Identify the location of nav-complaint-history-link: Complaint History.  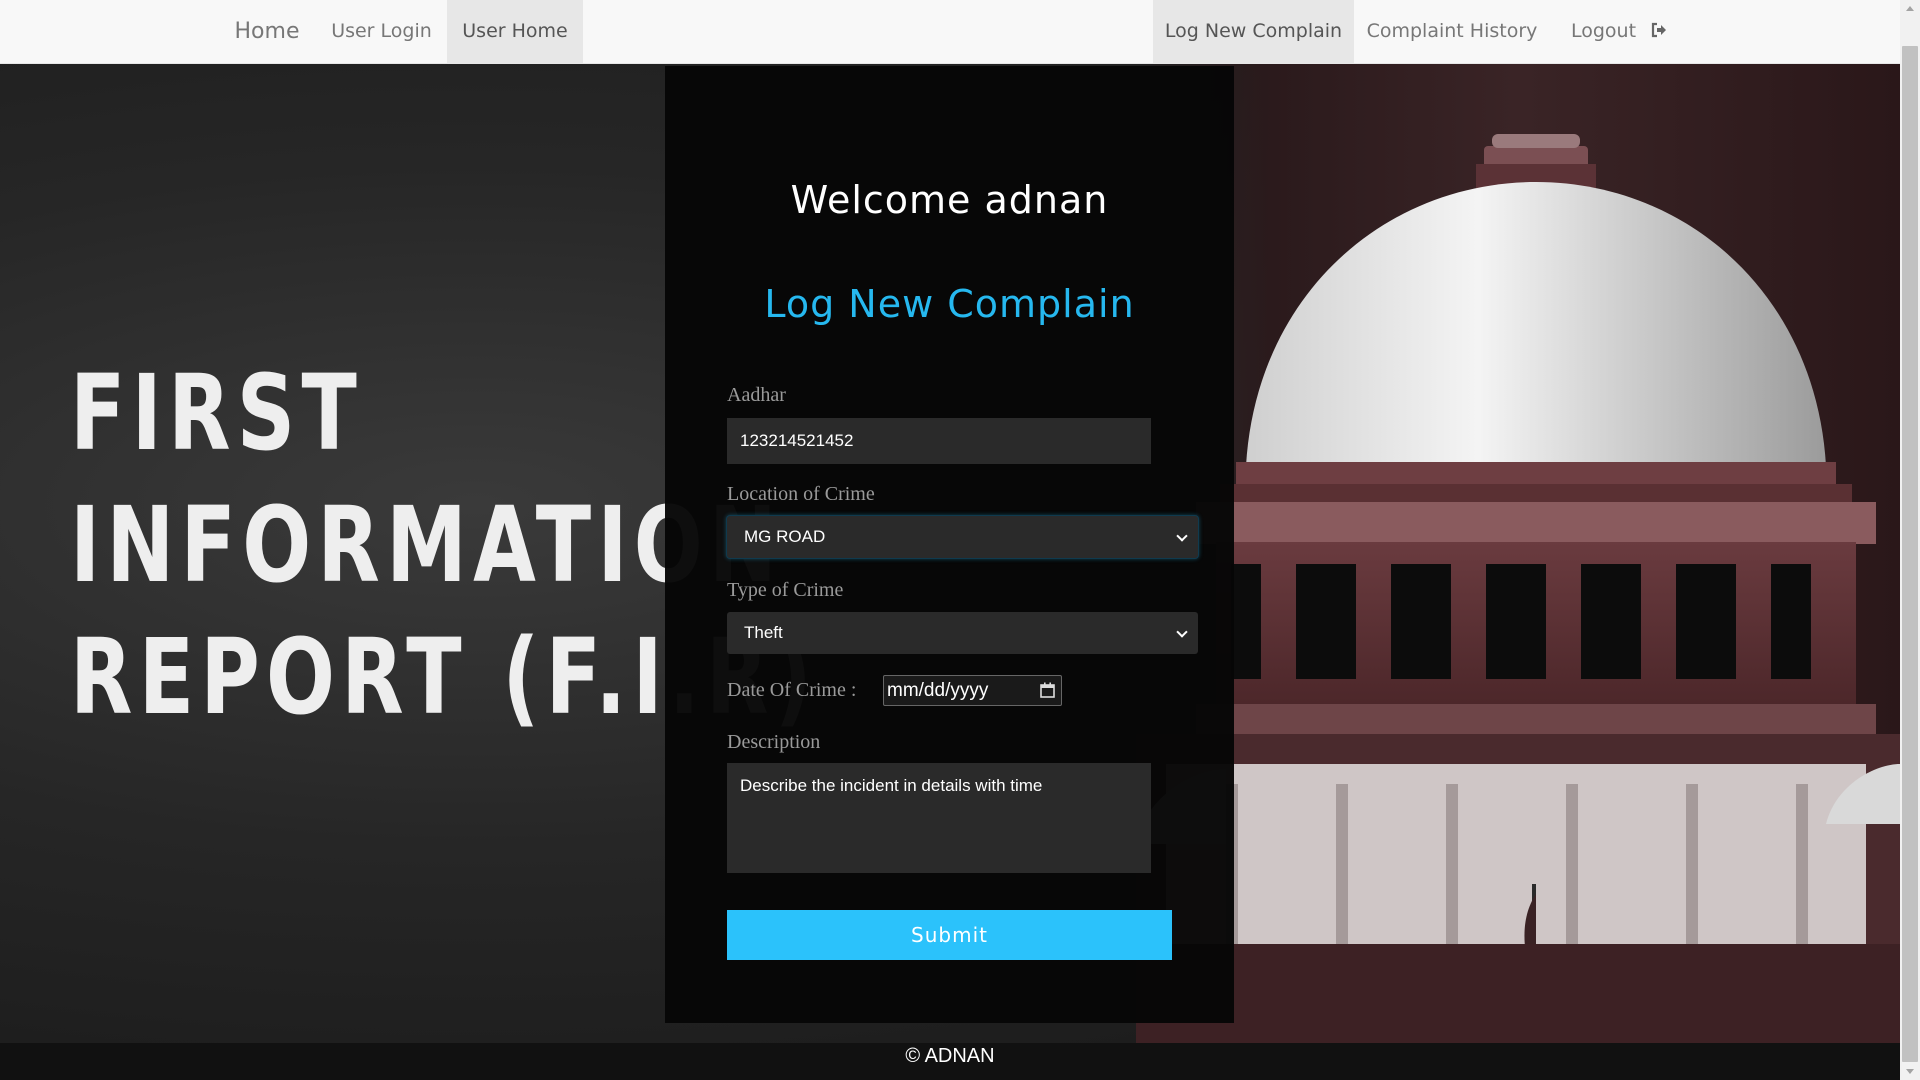
(1452, 31).